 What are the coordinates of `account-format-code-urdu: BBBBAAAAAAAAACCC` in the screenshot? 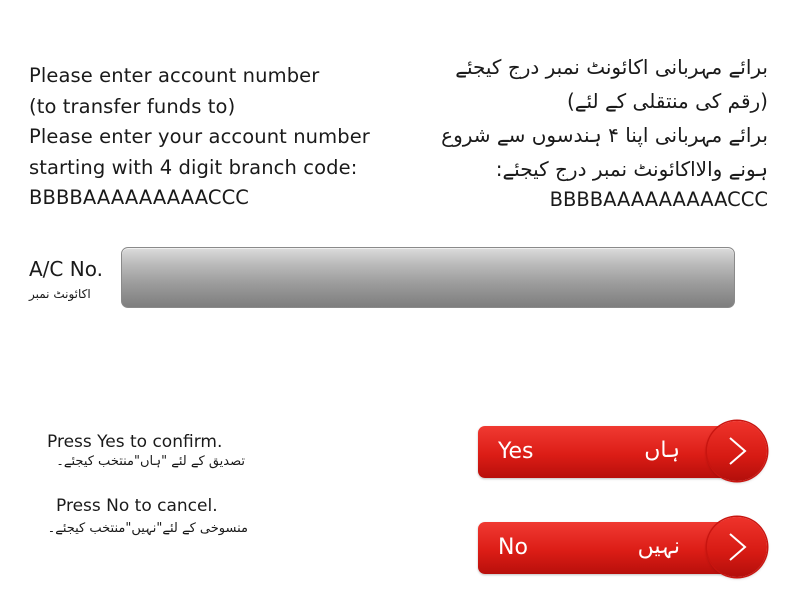 It's located at (658, 199).